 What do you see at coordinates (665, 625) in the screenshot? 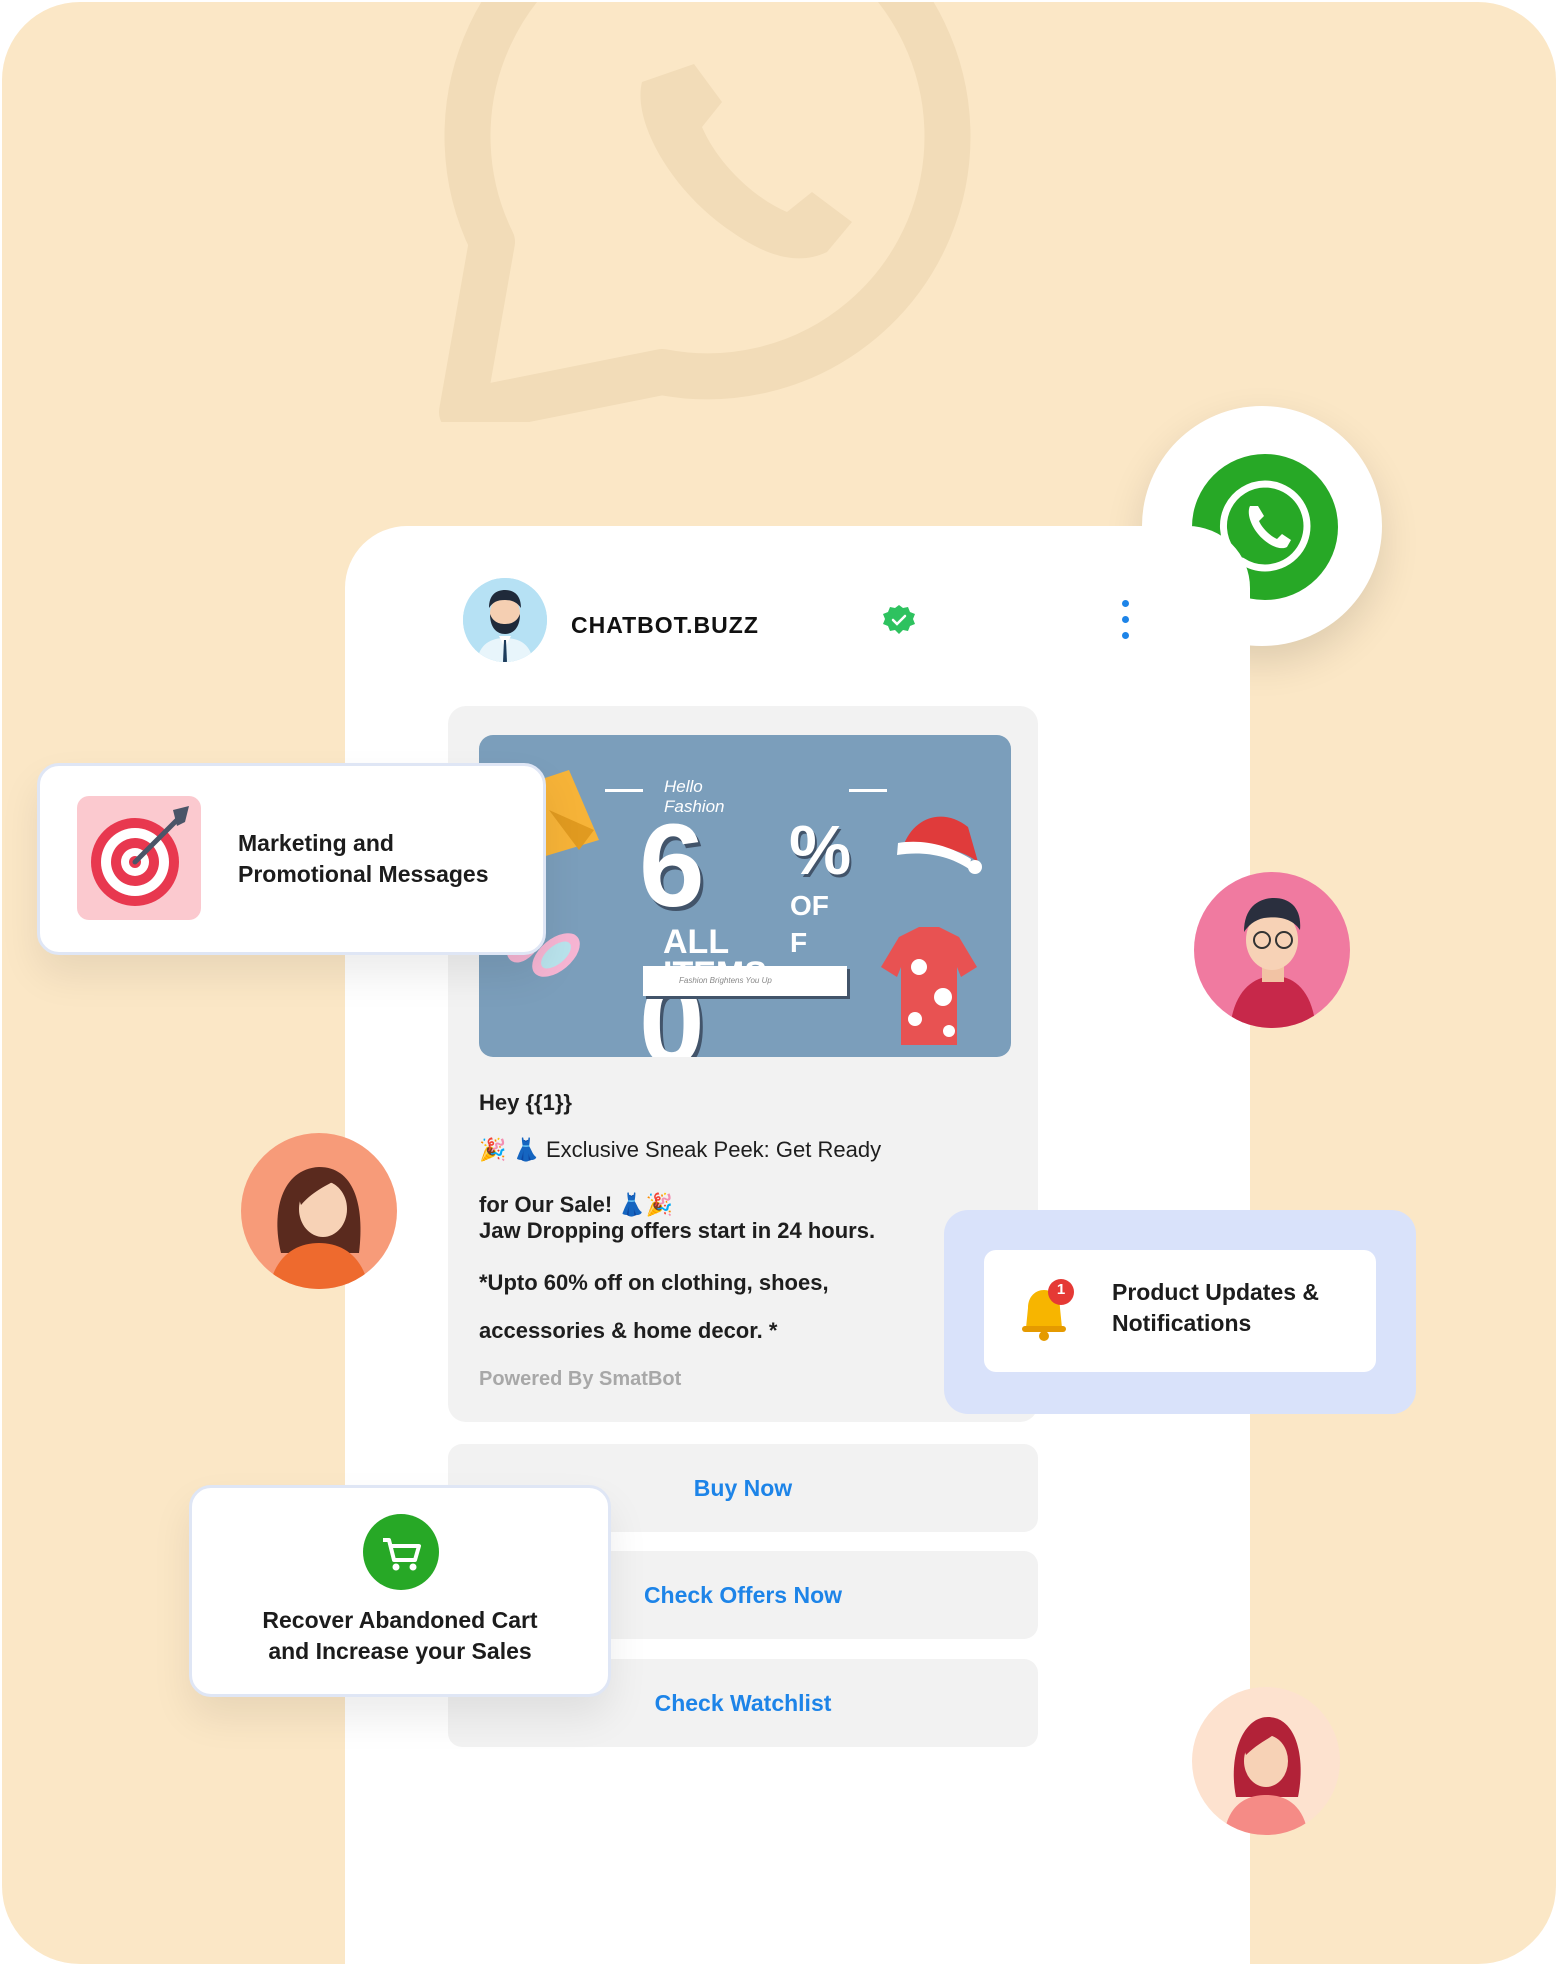
I see `brand-name: CHATBOT.BUZZ` at bounding box center [665, 625].